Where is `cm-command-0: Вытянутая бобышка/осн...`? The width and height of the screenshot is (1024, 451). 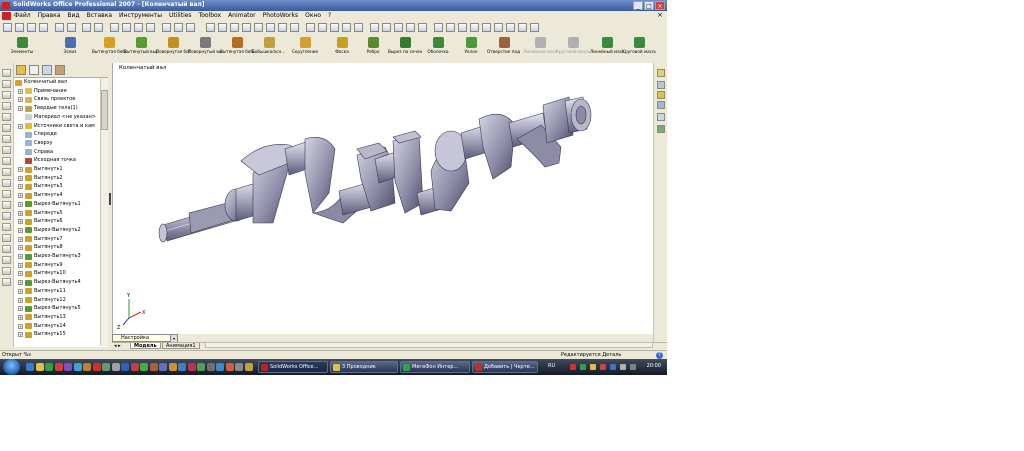 cm-command-0: Вытянутая бобышка/осн... is located at coordinates (109, 49).